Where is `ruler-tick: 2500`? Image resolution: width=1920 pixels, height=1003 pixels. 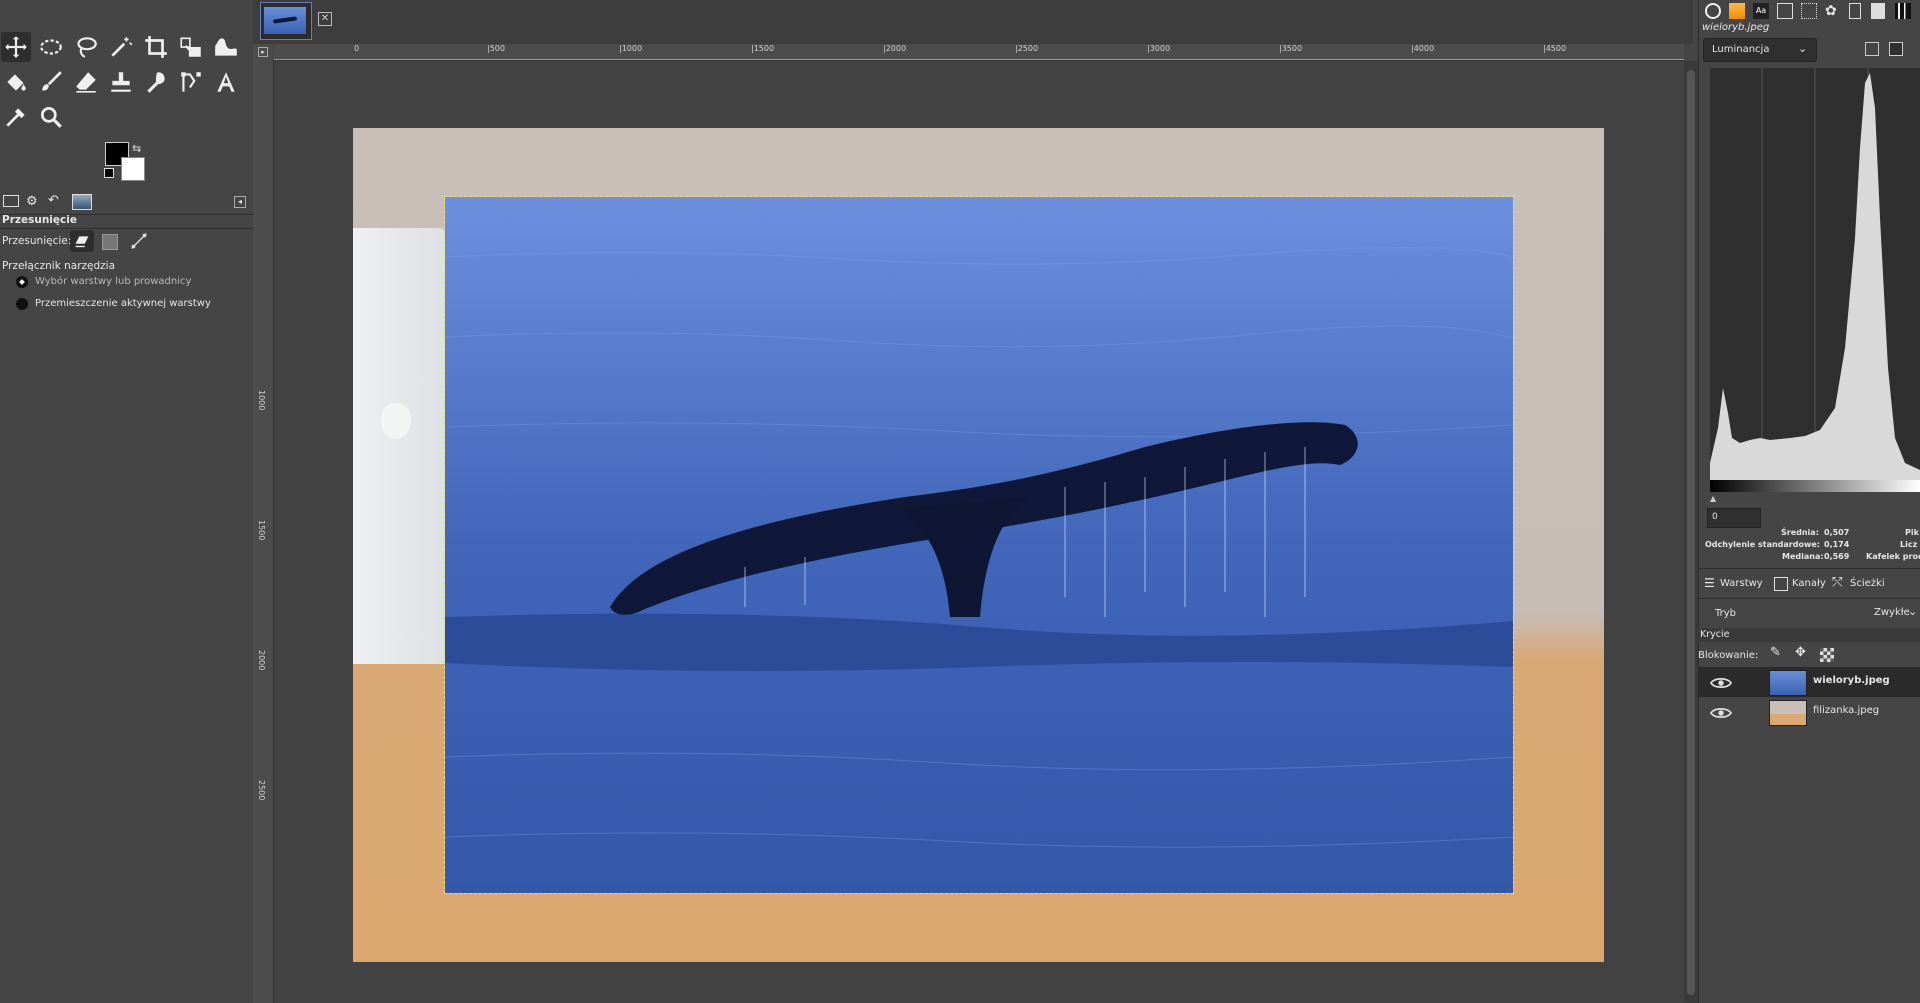 ruler-tick: 2500 is located at coordinates (261, 790).